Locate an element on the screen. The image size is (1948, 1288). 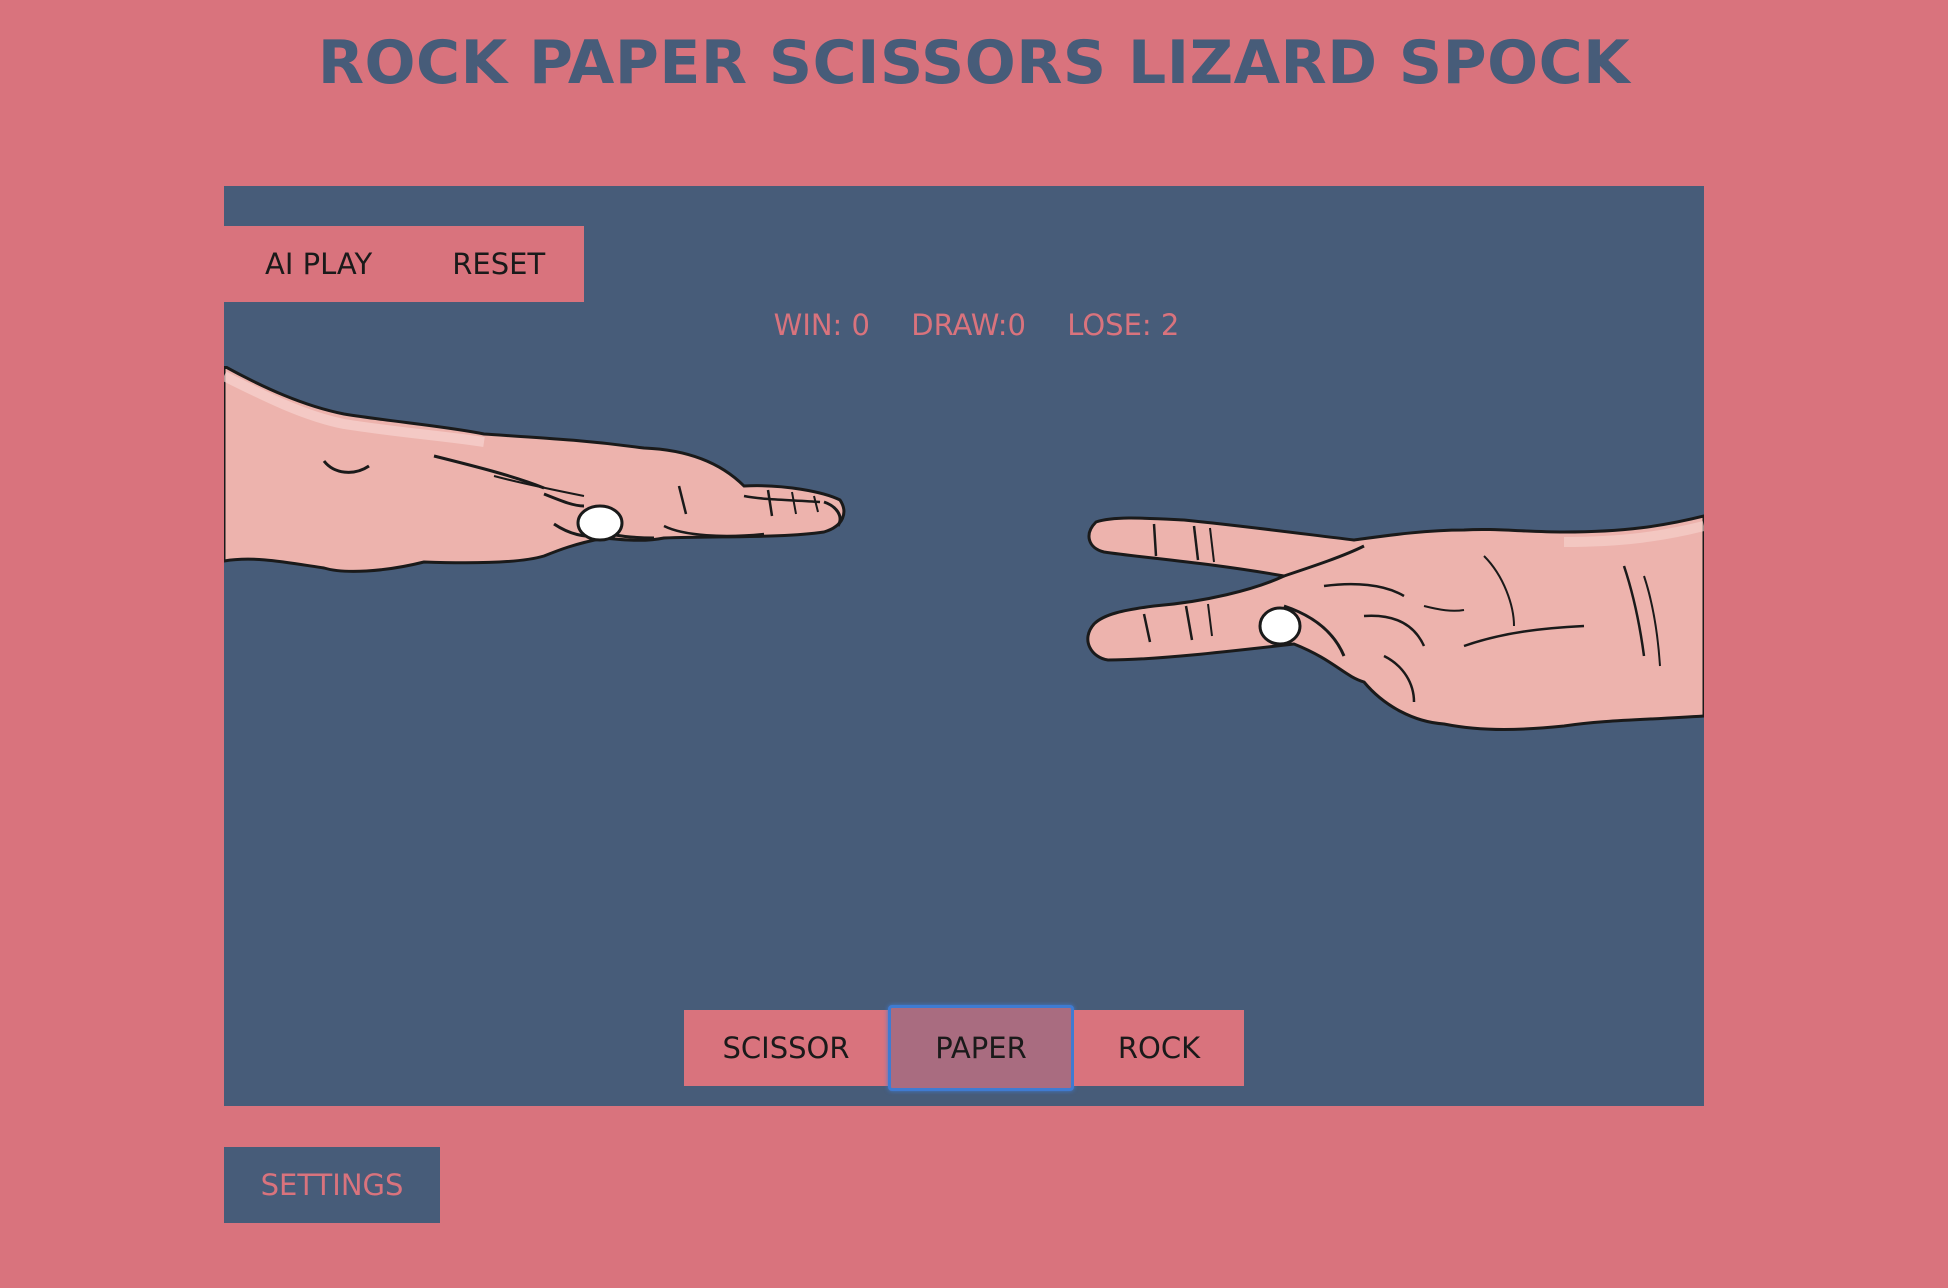
choice-bar: SCISSOR PAPER ROCK is located at coordinates (964, 1048).